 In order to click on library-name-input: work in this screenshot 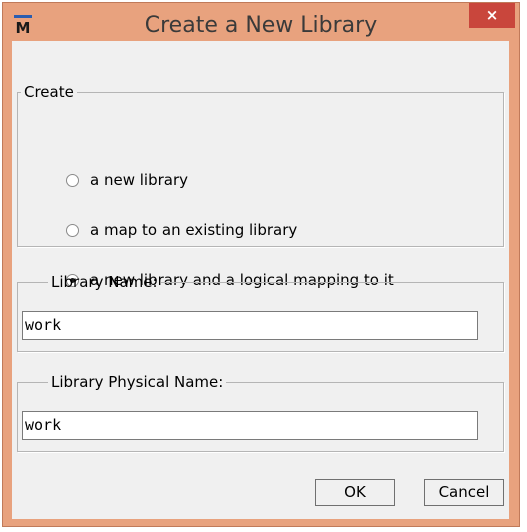, I will do `click(250, 325)`.